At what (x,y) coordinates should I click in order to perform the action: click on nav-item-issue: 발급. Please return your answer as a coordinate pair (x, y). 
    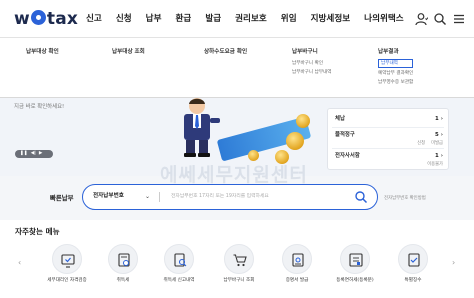
    Looking at the image, I should click on (213, 19).